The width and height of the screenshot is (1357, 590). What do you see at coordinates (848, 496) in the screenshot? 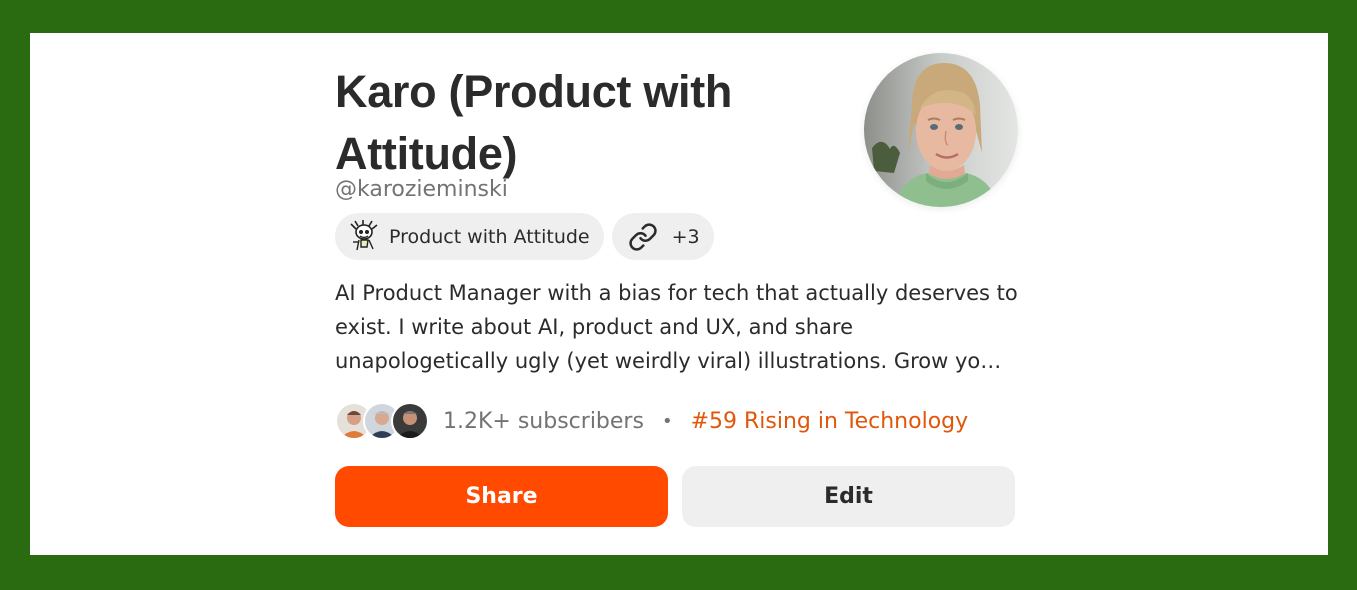
I see `edit-button: Edit` at bounding box center [848, 496].